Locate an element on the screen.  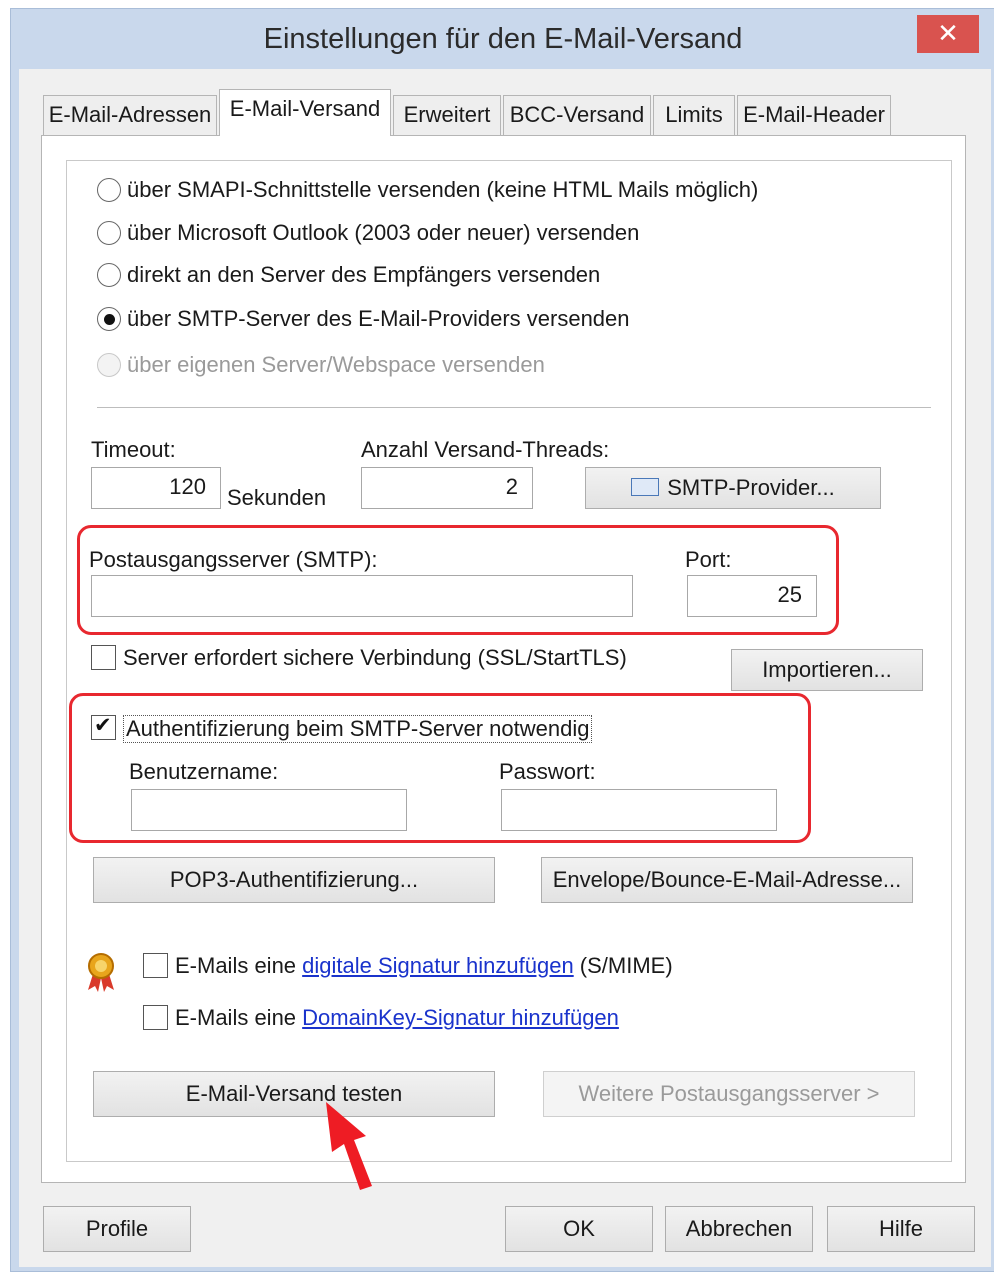
window-title: Einstellungen für den E-Mail-Versand is located at coordinates (503, 39).